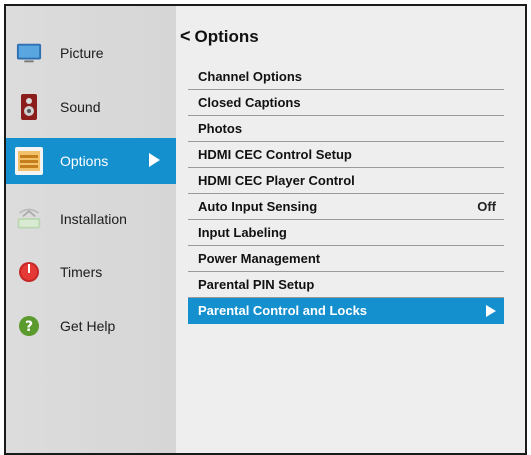 The image size is (531, 455). I want to click on menu-item-parental-pin-setup: Parental PIN Setup, so click(346, 285).